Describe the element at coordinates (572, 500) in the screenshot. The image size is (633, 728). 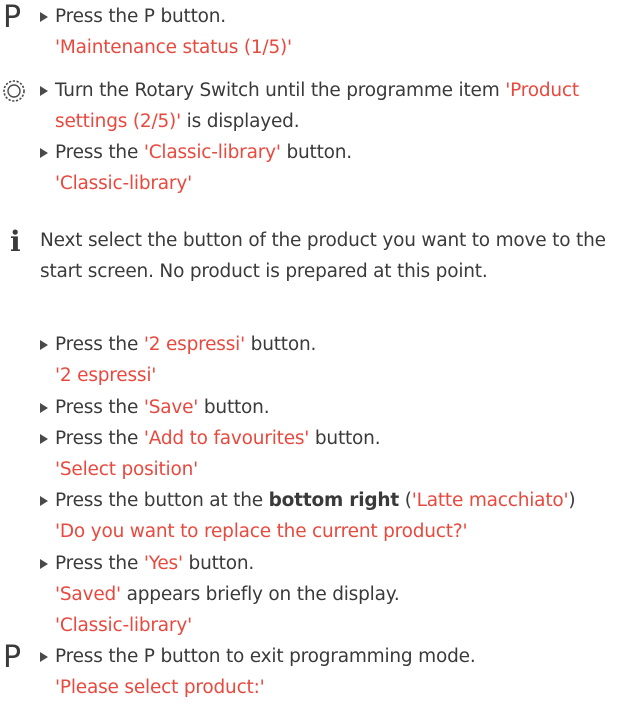
I see `step-7-paren-close: )` at that location.